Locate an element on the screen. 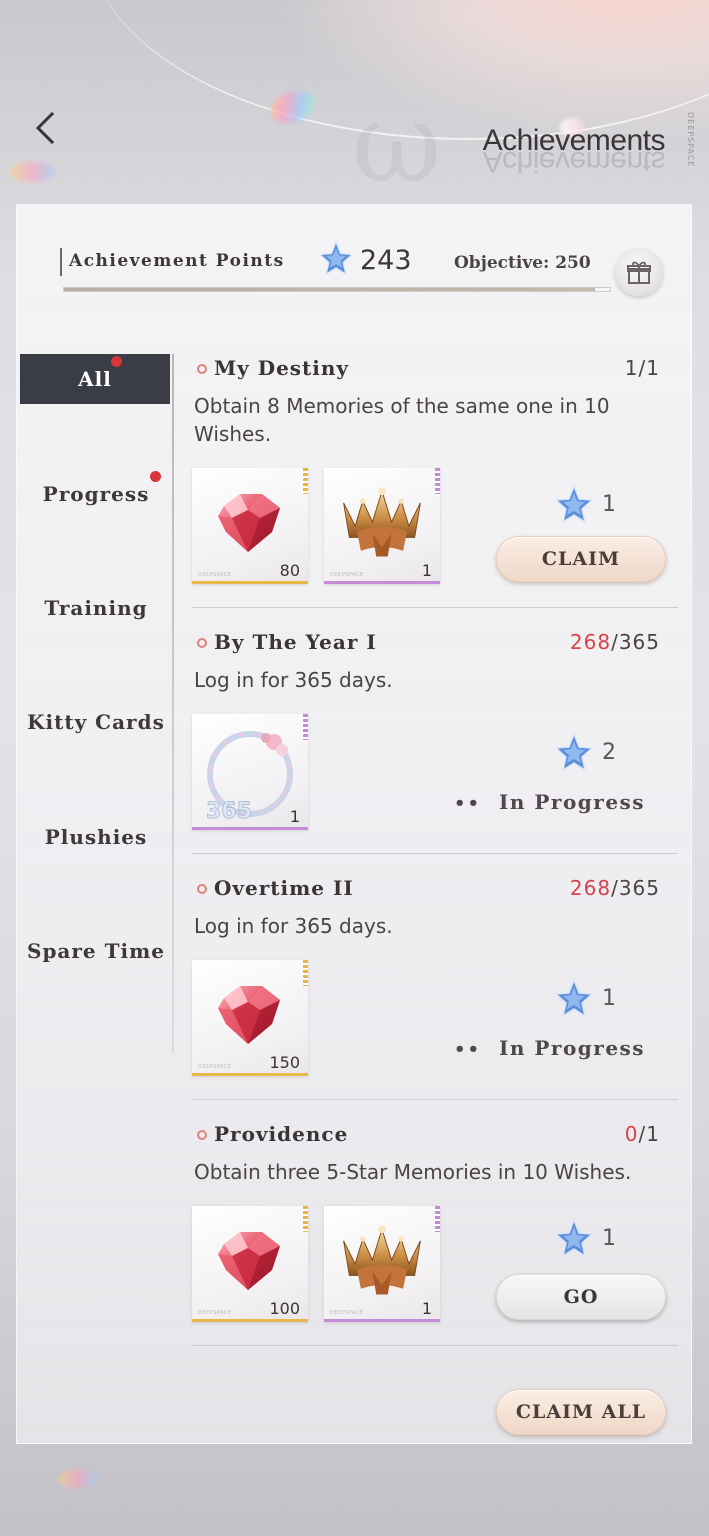 This screenshot has height=1536, width=709. points-progress-fill is located at coordinates (329, 289).